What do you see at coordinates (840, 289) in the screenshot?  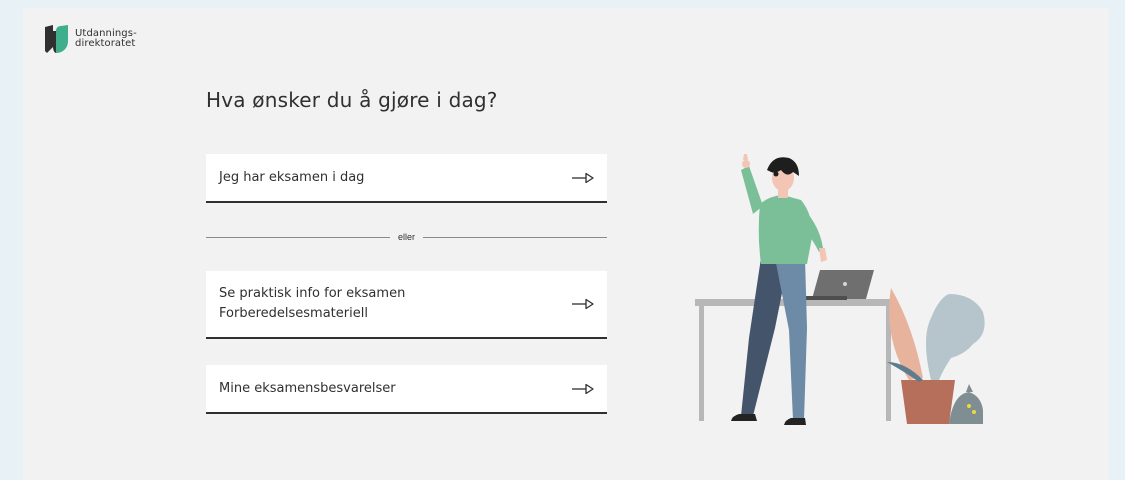 I see `person-at-desk-illustration` at bounding box center [840, 289].